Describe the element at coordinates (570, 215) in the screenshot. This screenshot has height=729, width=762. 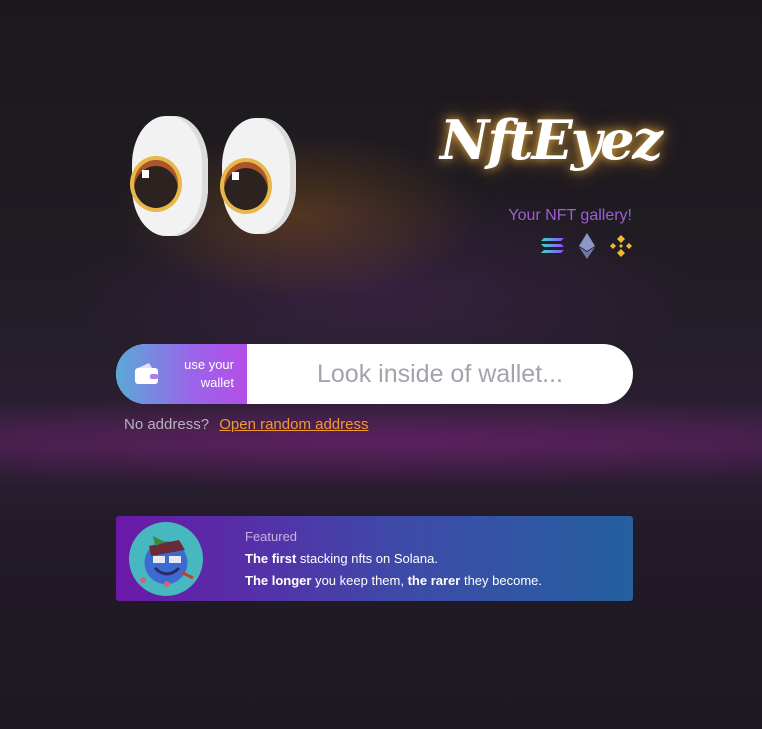
I see `tagline: Your NFT gallery!` at that location.